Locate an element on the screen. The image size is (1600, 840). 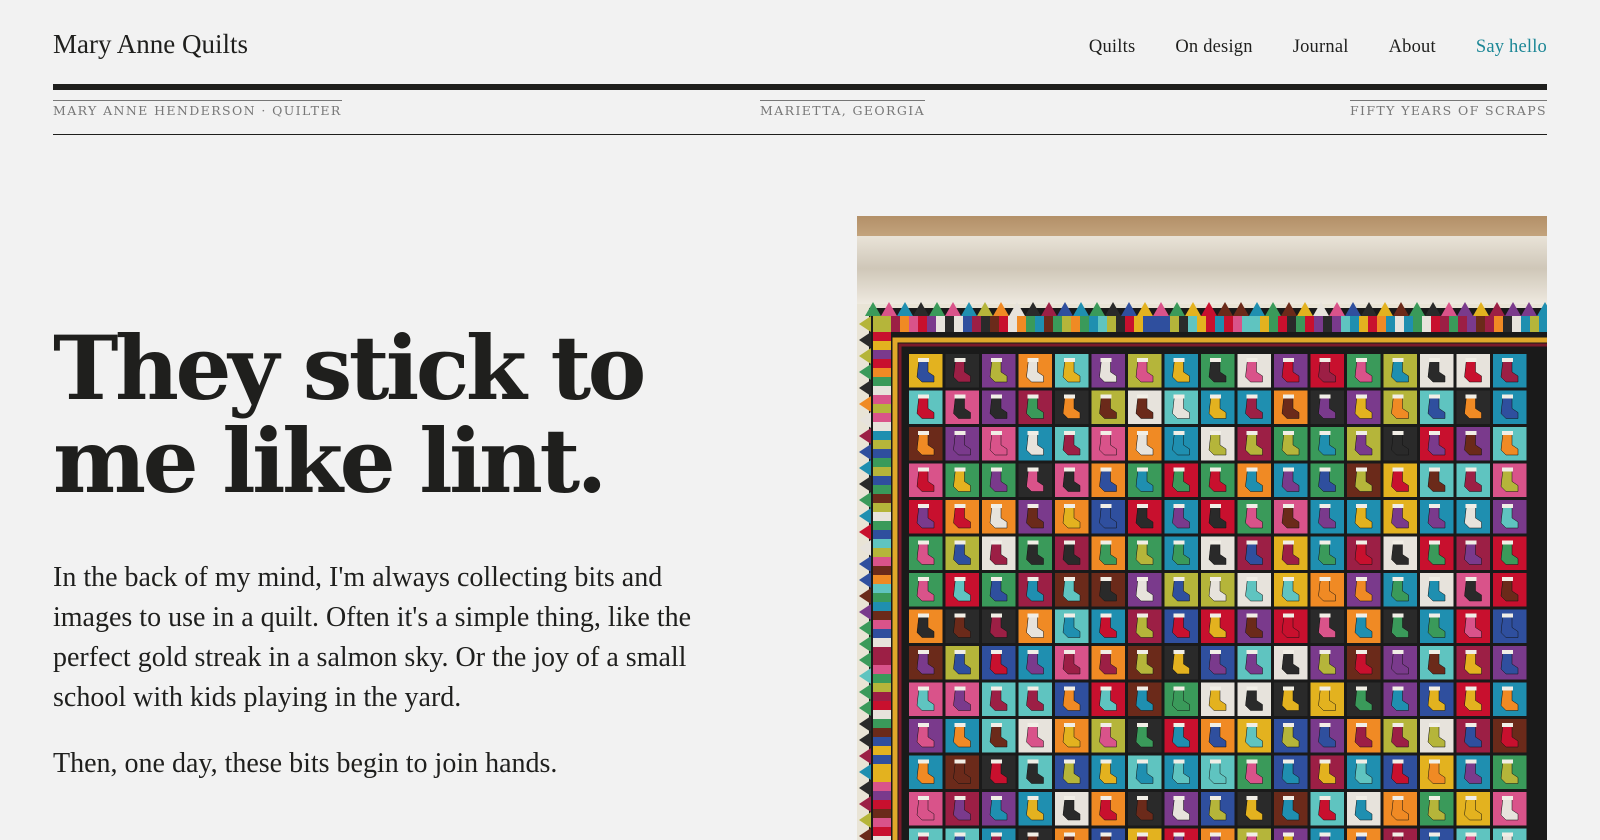
hero-headline: They stick to me like lint. is located at coordinates (403, 415).